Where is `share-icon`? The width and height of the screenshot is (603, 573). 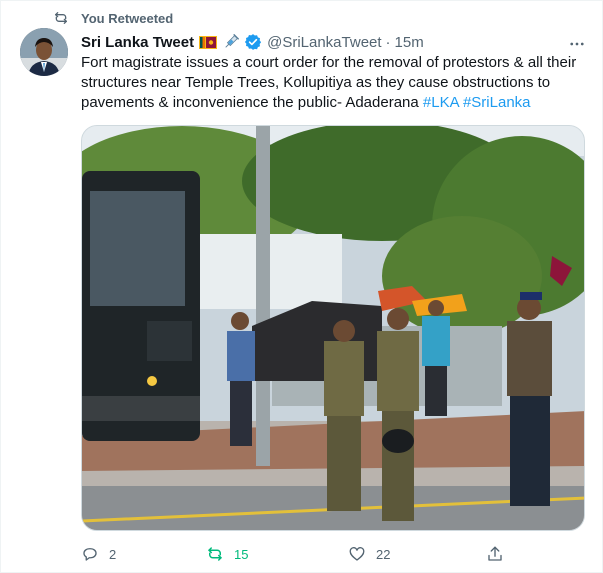
share-icon is located at coordinates (495, 553).